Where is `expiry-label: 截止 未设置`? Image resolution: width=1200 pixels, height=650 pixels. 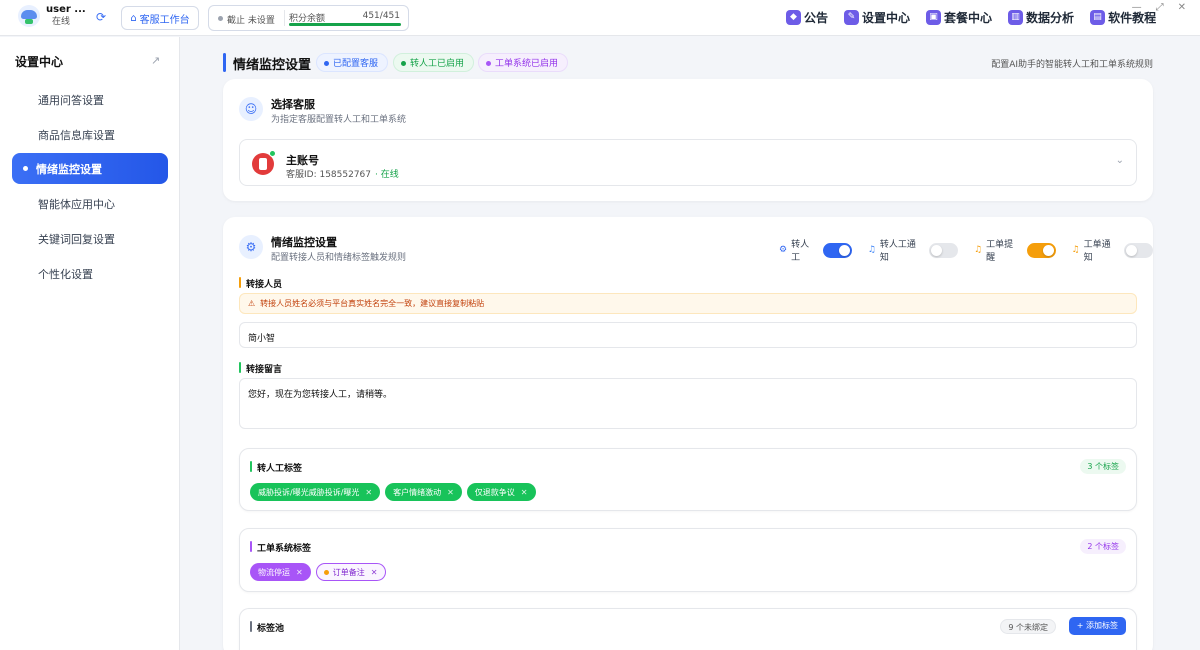
expiry-label: 截止 未设置 is located at coordinates (251, 21).